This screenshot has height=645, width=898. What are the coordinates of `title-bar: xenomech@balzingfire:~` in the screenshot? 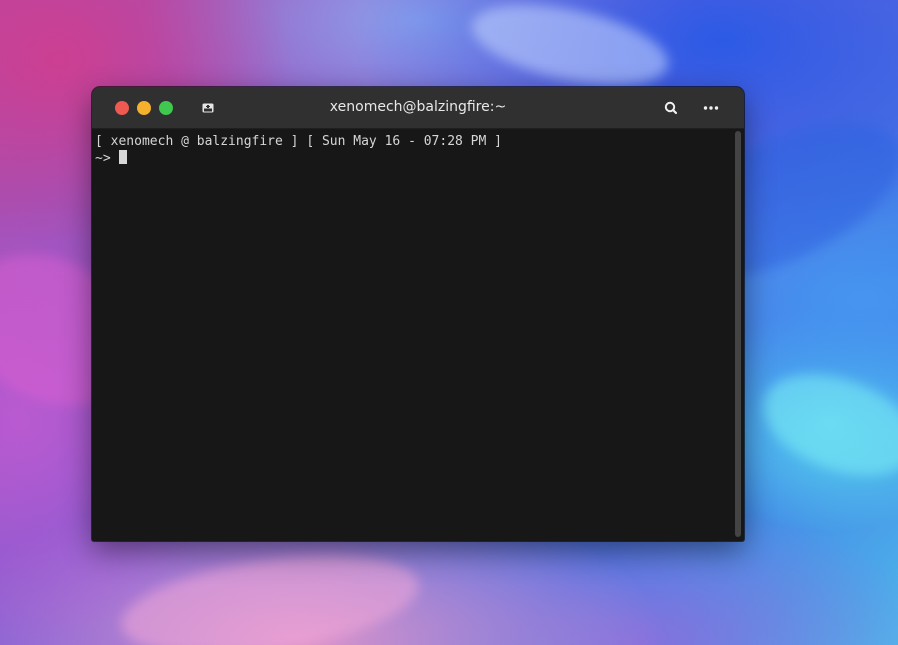 It's located at (418, 108).